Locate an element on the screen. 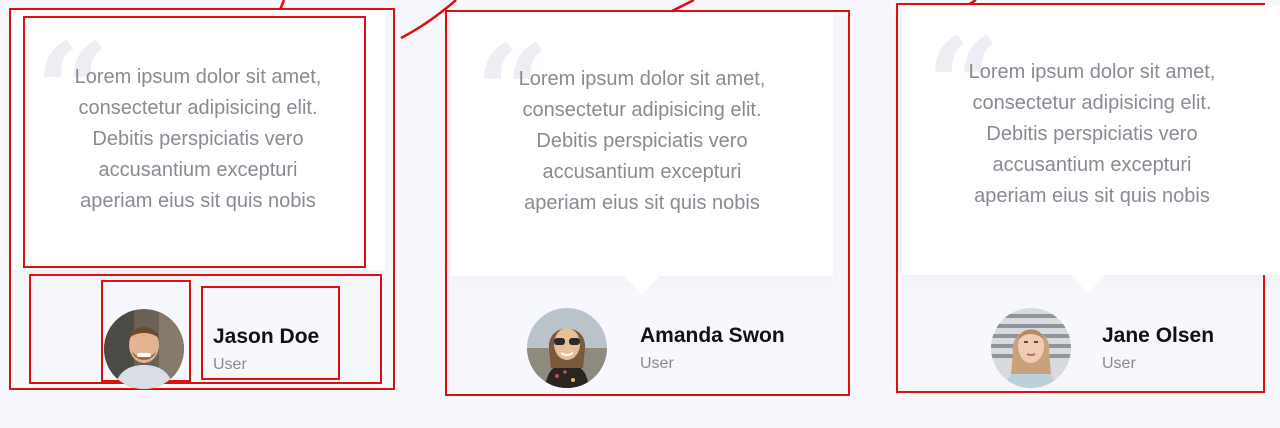 This screenshot has width=1280, height=428. man-portrait-avatar-icon is located at coordinates (144, 349).